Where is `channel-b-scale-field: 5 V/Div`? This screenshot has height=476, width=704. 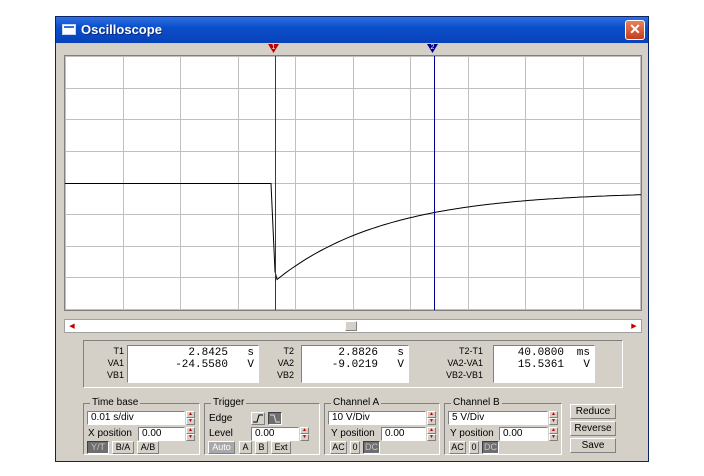 channel-b-scale-field: 5 V/Div is located at coordinates (498, 418).